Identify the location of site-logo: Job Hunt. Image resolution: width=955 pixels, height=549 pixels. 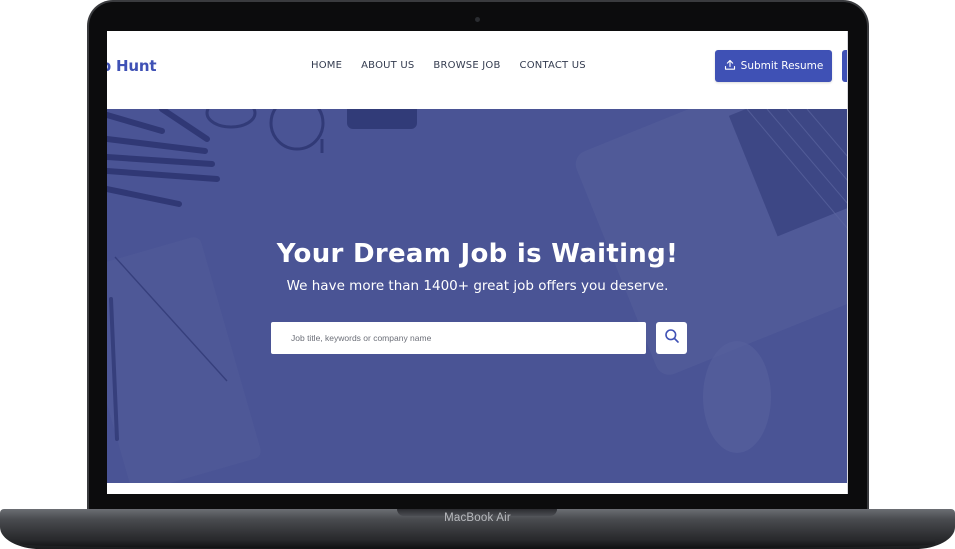
(132, 66).